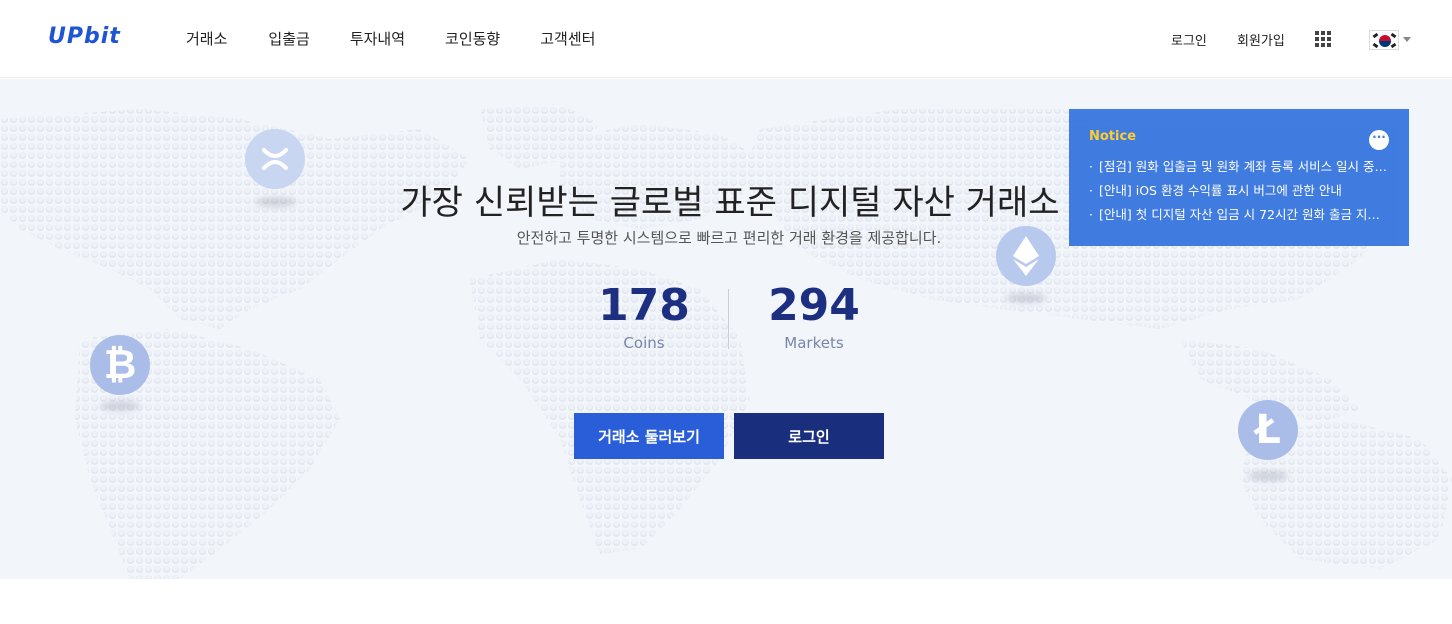 Image resolution: width=1452 pixels, height=624 pixels. I want to click on markets-stat: 294 Markets, so click(814, 316).